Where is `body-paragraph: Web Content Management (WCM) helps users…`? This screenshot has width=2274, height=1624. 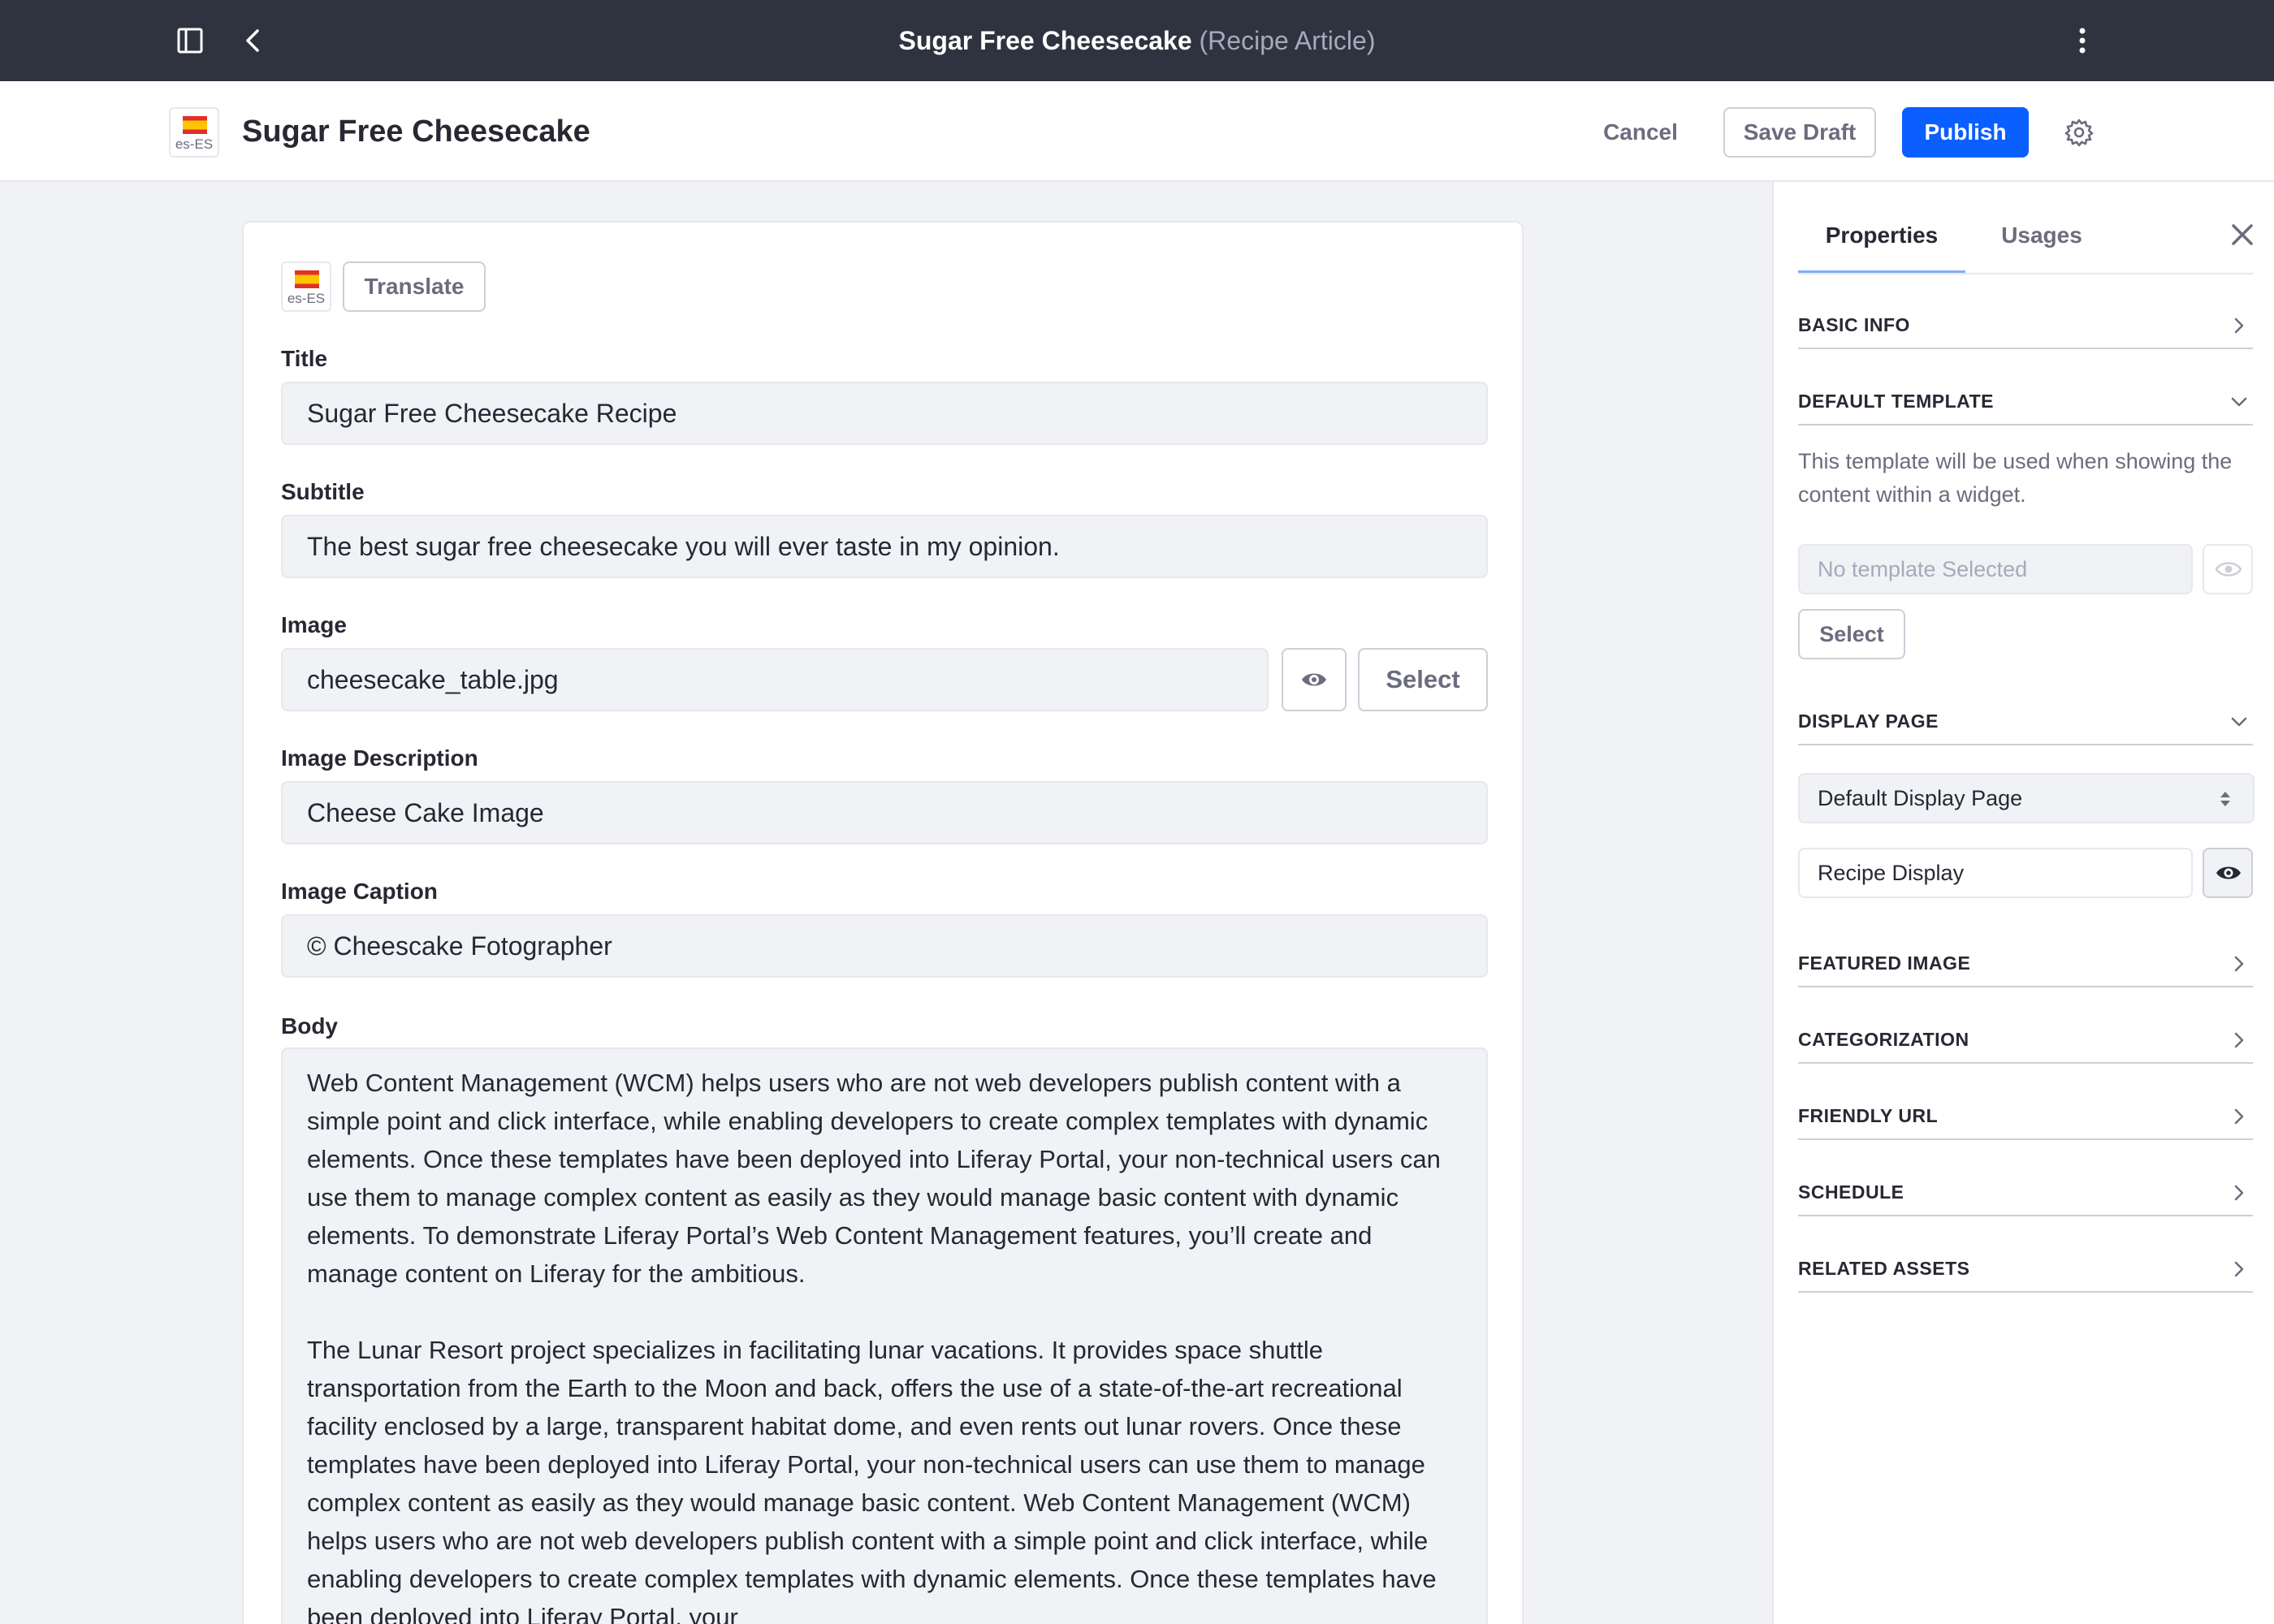
body-paragraph: Web Content Management (WCM) helps users… is located at coordinates (874, 1178).